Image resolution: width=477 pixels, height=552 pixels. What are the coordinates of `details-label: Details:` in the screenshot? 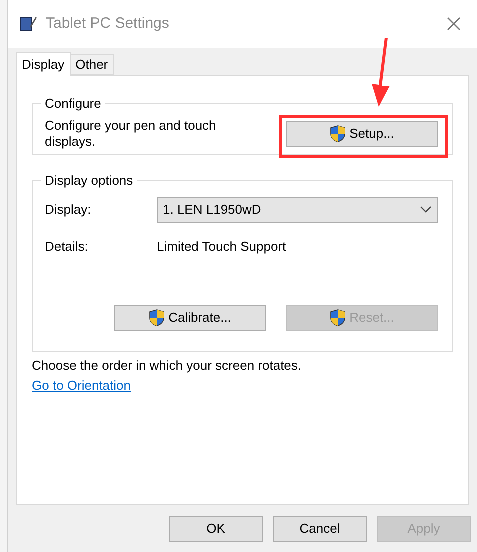 It's located at (67, 247).